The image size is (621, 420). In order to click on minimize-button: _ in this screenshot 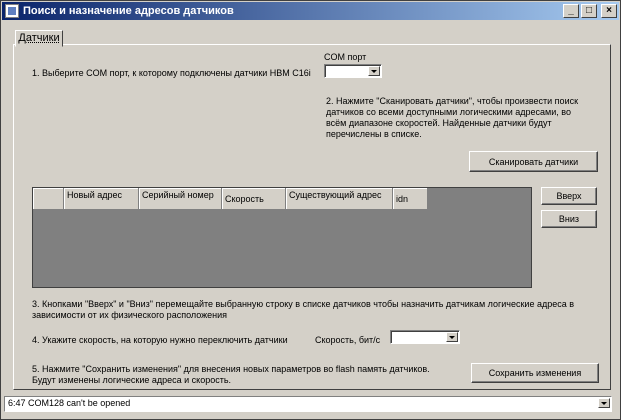, I will do `click(571, 11)`.